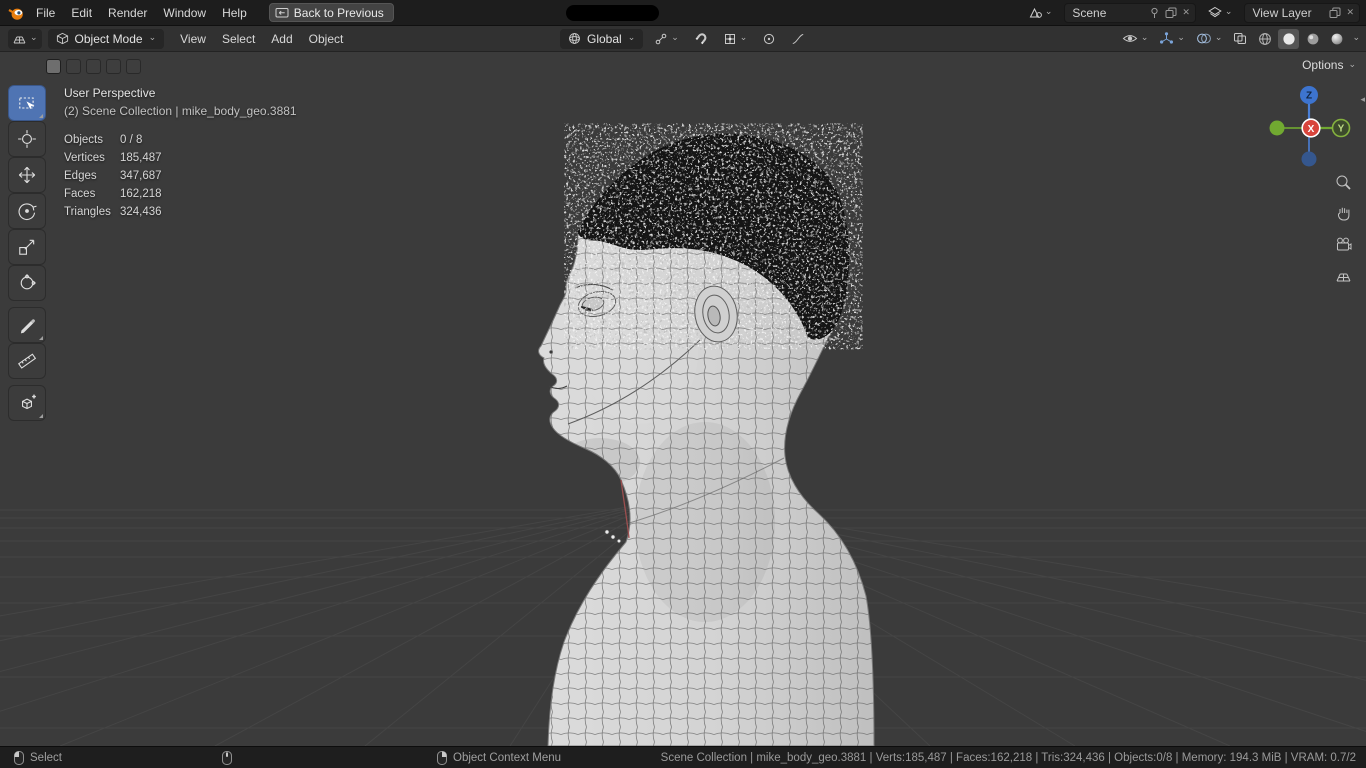 This screenshot has height=768, width=1366. I want to click on gizmo-axis-x: X, so click(1311, 128).